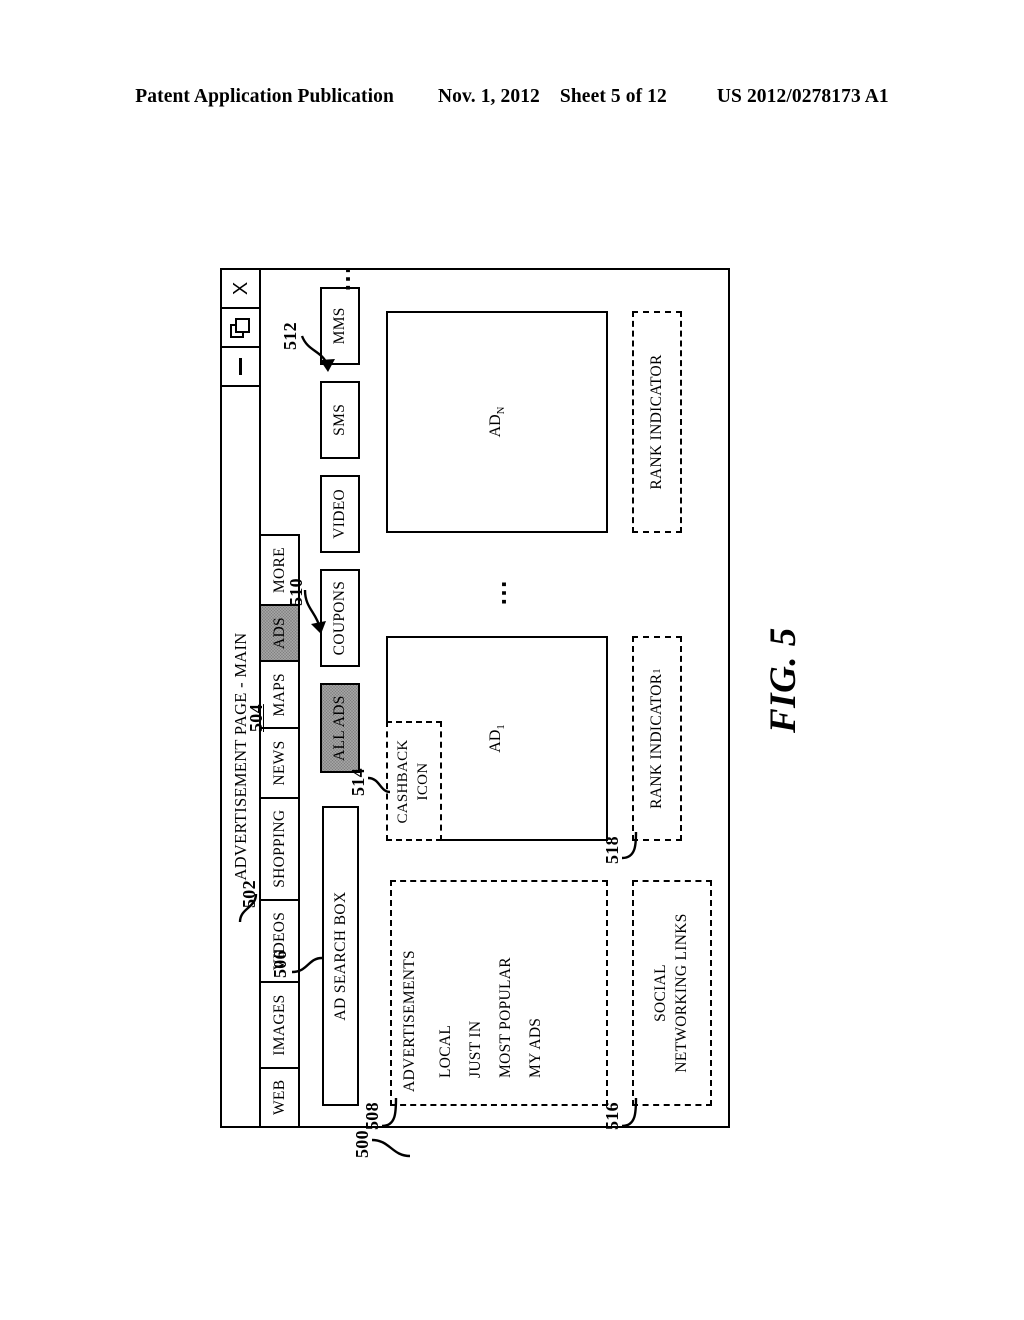  I want to click on tab-label: SHOPPING, so click(279, 848).